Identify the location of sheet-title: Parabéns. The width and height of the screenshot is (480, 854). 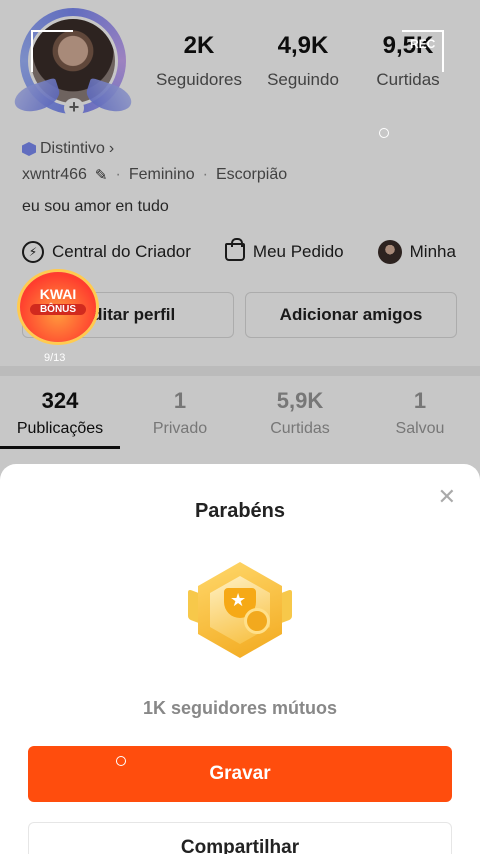
(240, 511).